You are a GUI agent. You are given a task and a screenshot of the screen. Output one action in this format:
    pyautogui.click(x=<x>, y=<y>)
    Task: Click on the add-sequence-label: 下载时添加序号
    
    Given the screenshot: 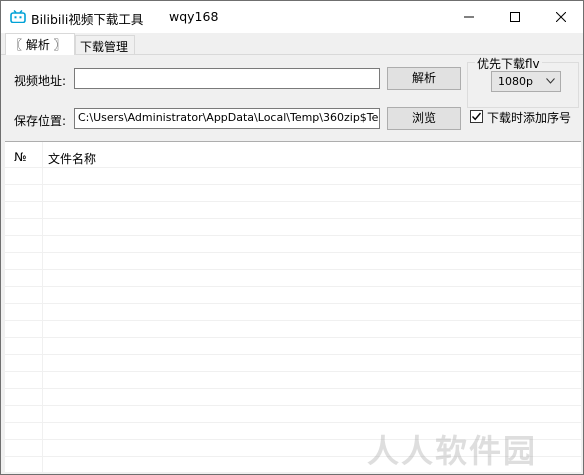 What is the action you would take?
    pyautogui.click(x=529, y=118)
    